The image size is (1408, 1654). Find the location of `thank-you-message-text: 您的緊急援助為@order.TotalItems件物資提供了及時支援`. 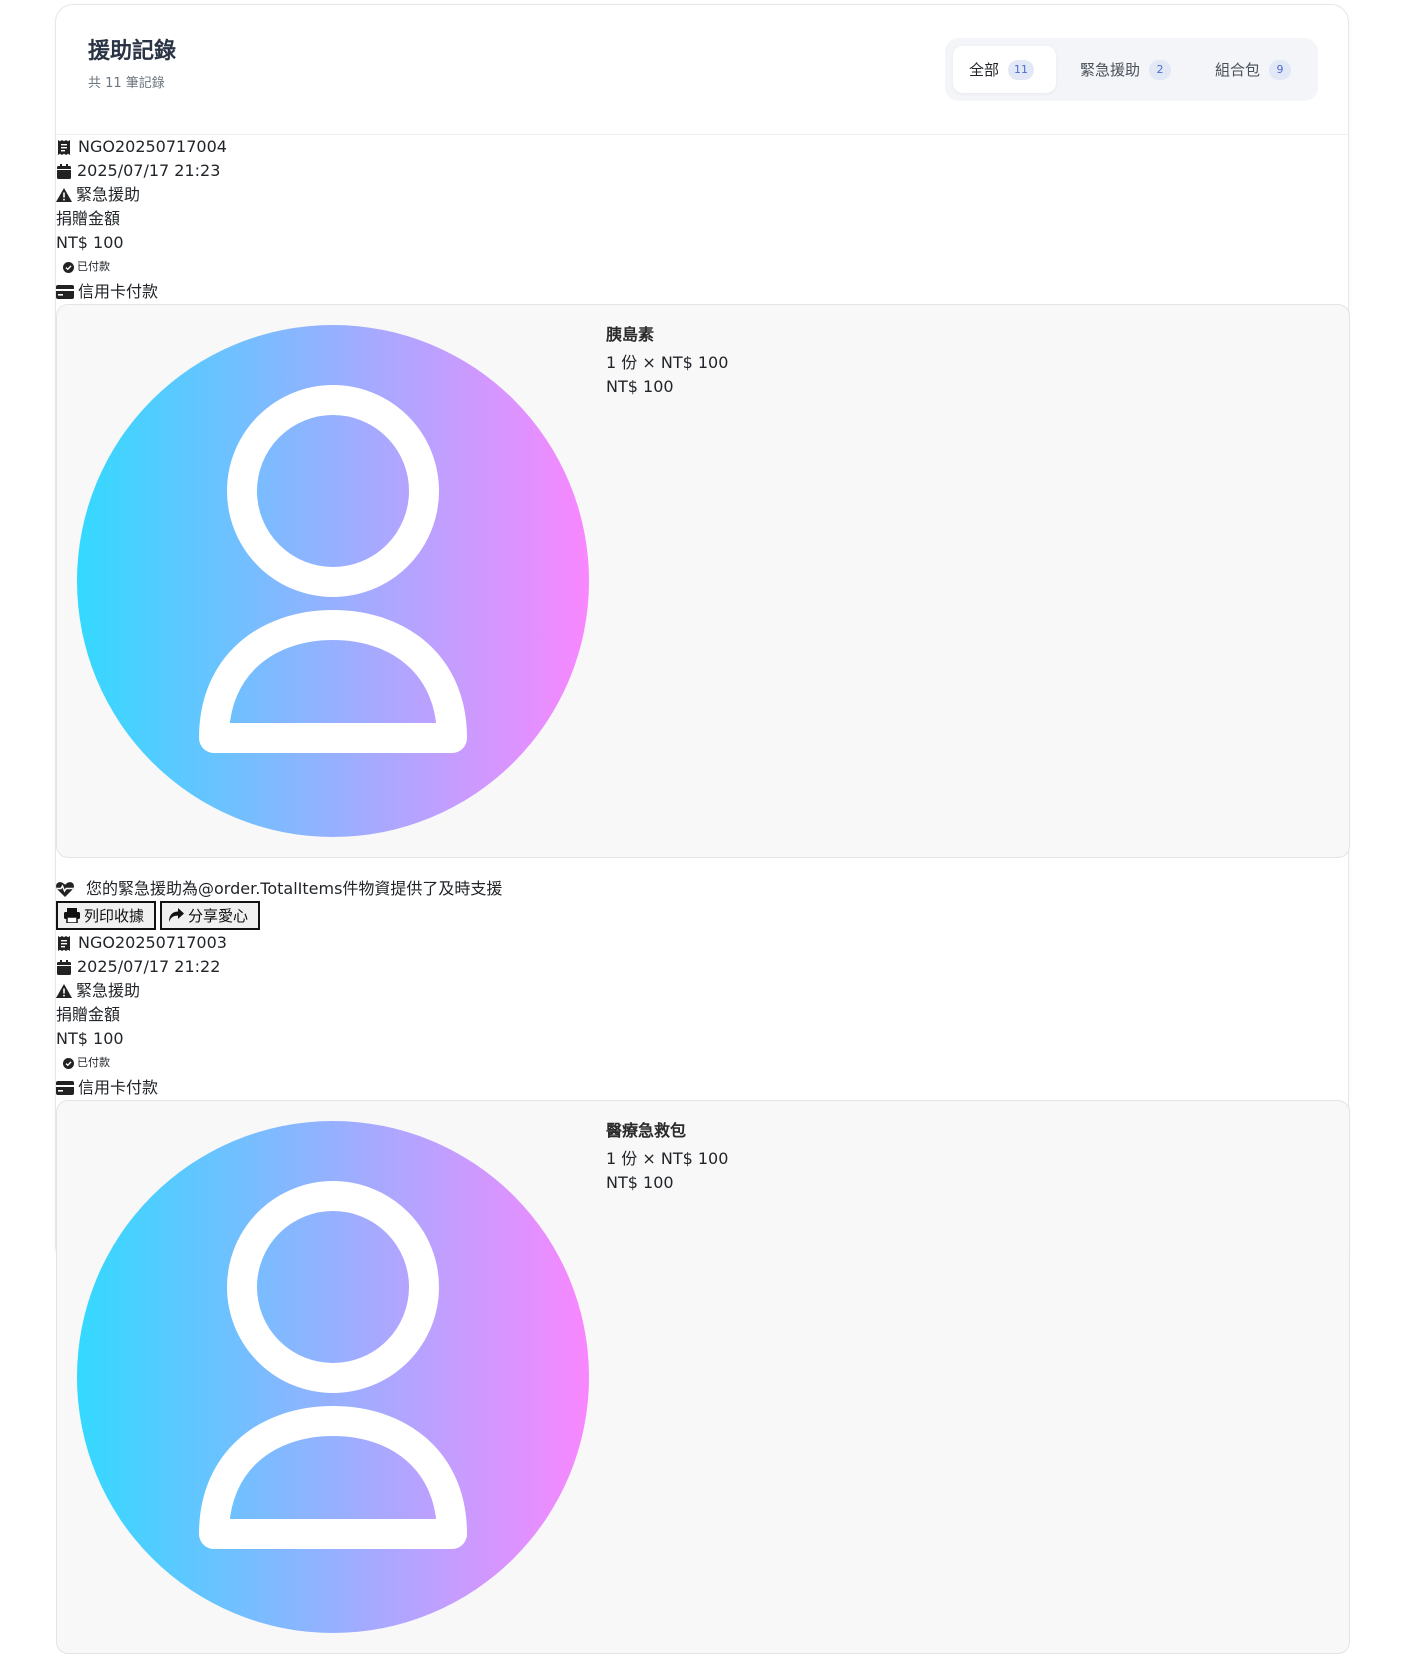

thank-you-message-text: 您的緊急援助為@order.TotalItems件物資提供了及時支援 is located at coordinates (294, 888).